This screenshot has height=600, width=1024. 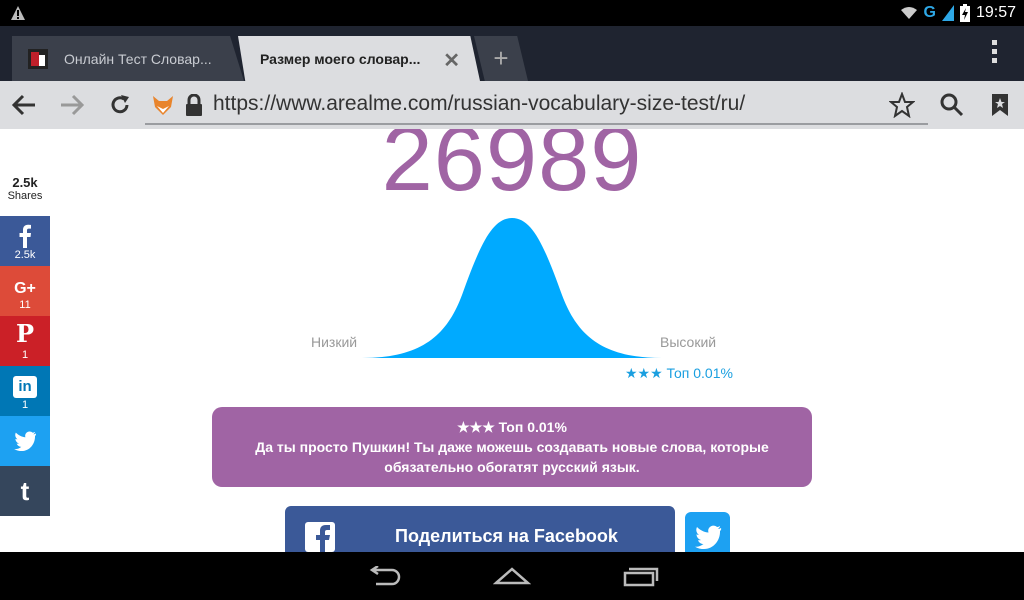 I want to click on new-tab-button: +, so click(x=501, y=58).